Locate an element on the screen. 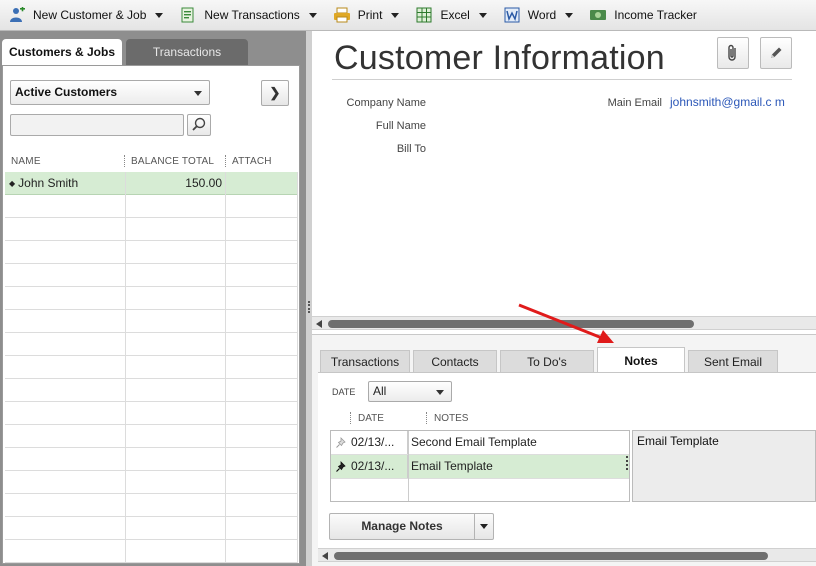  word-button: Word is located at coordinates (538, 15).